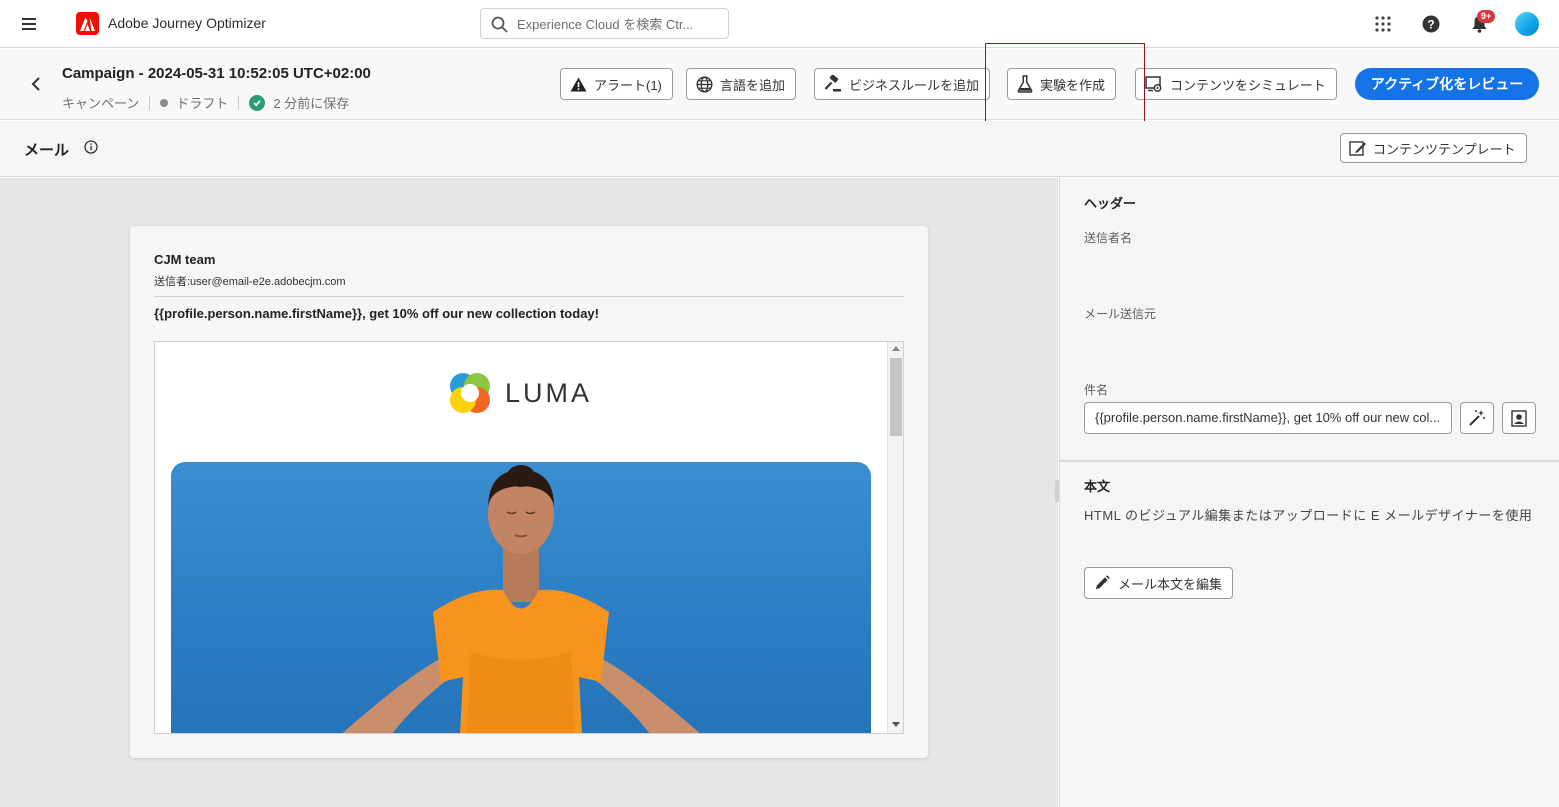  Describe the element at coordinates (499, 24) in the screenshot. I see `search-icon` at that location.